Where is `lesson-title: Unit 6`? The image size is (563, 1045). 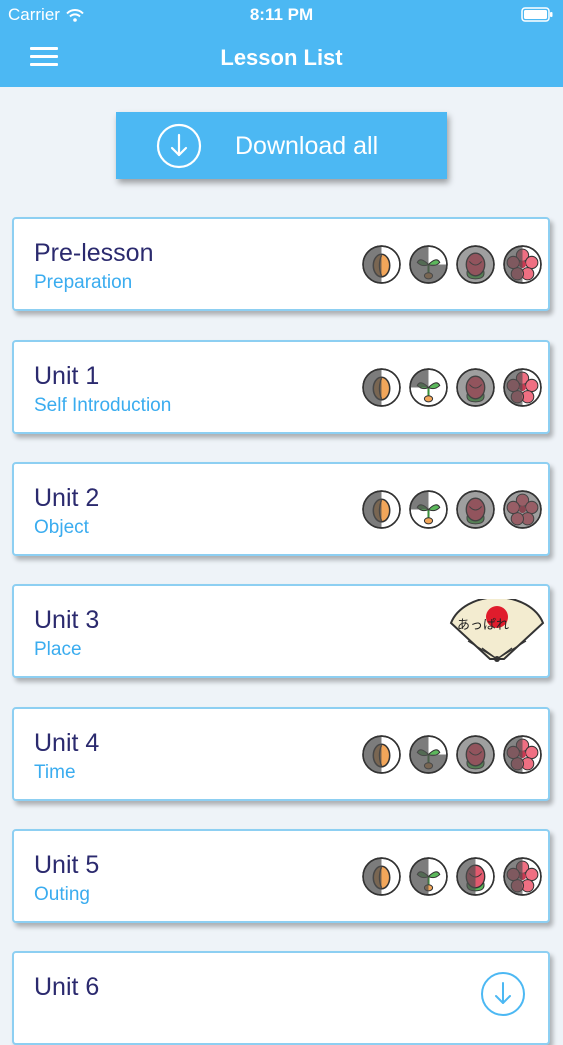
lesson-title: Unit 6 is located at coordinates (67, 987).